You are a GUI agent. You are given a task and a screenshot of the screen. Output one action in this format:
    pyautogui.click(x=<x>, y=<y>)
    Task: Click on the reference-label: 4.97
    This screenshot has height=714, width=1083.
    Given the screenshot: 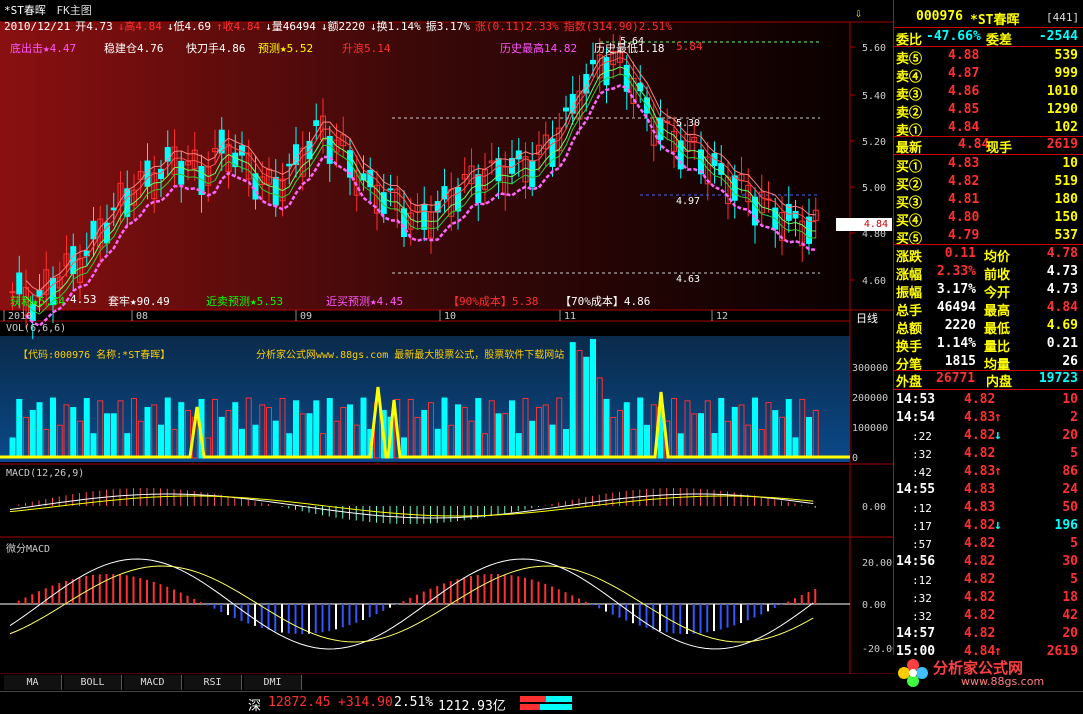 What is the action you would take?
    pyautogui.click(x=688, y=201)
    